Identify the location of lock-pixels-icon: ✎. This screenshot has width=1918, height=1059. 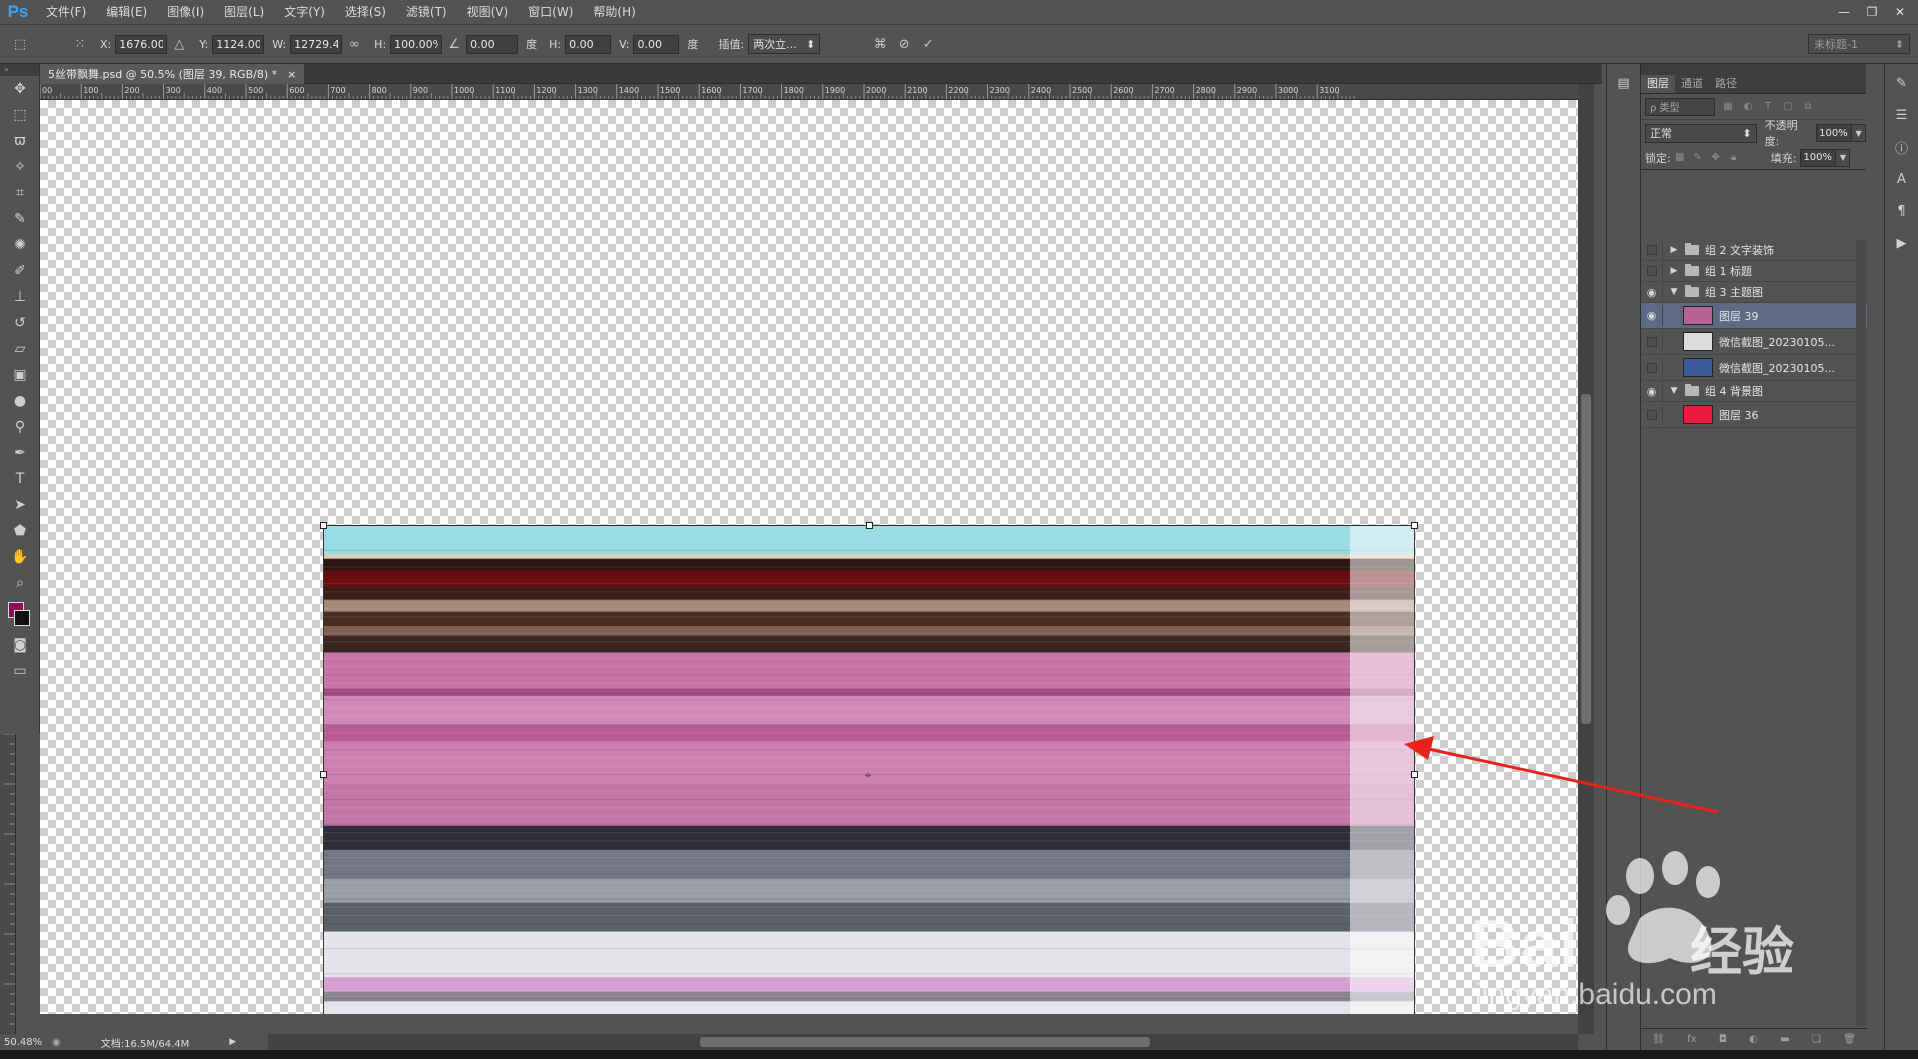
(1698, 157).